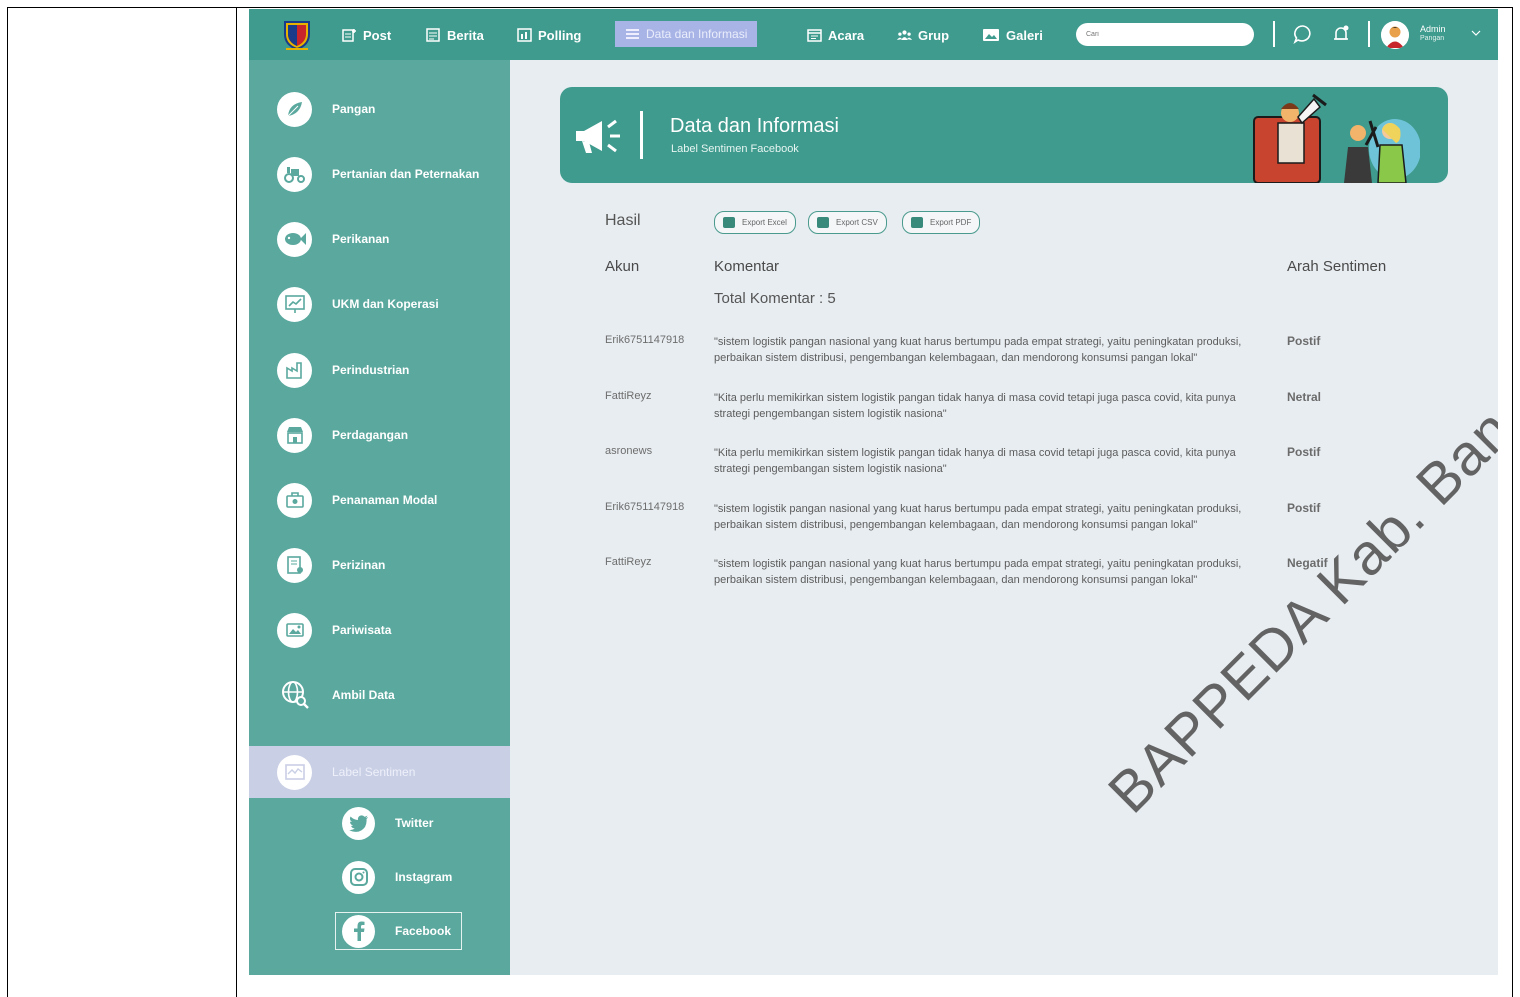 The height and width of the screenshot is (997, 1520). I want to click on sidebar-item-perikanan: Perikanan, so click(333, 239).